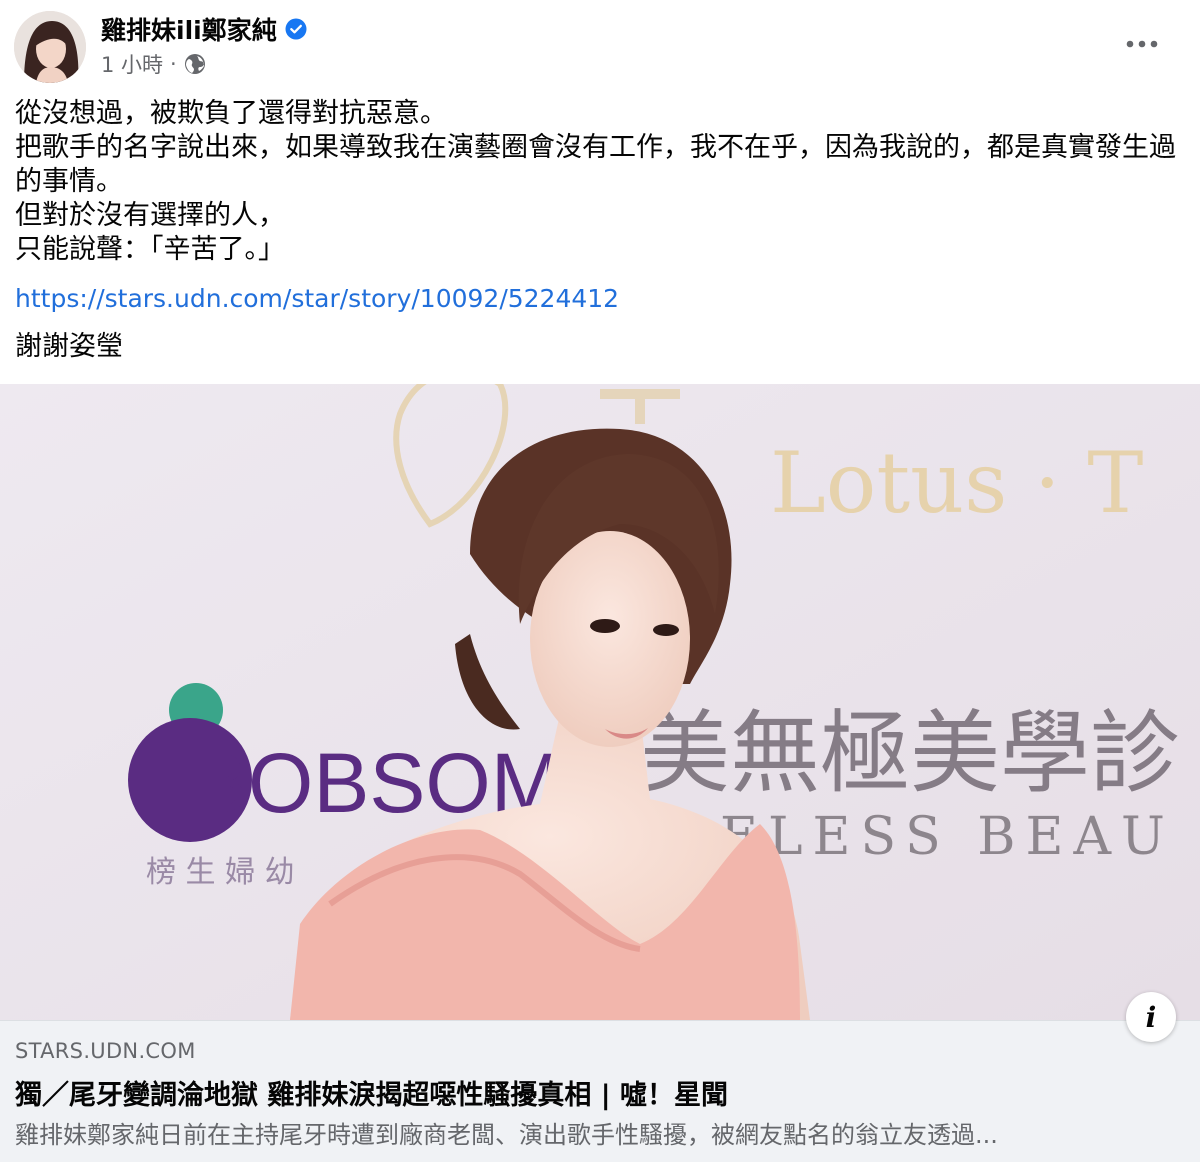 This screenshot has width=1200, height=1162. What do you see at coordinates (947, 837) in the screenshot?
I see `backdrop-sponsor-en: ELESS BEAU` at bounding box center [947, 837].